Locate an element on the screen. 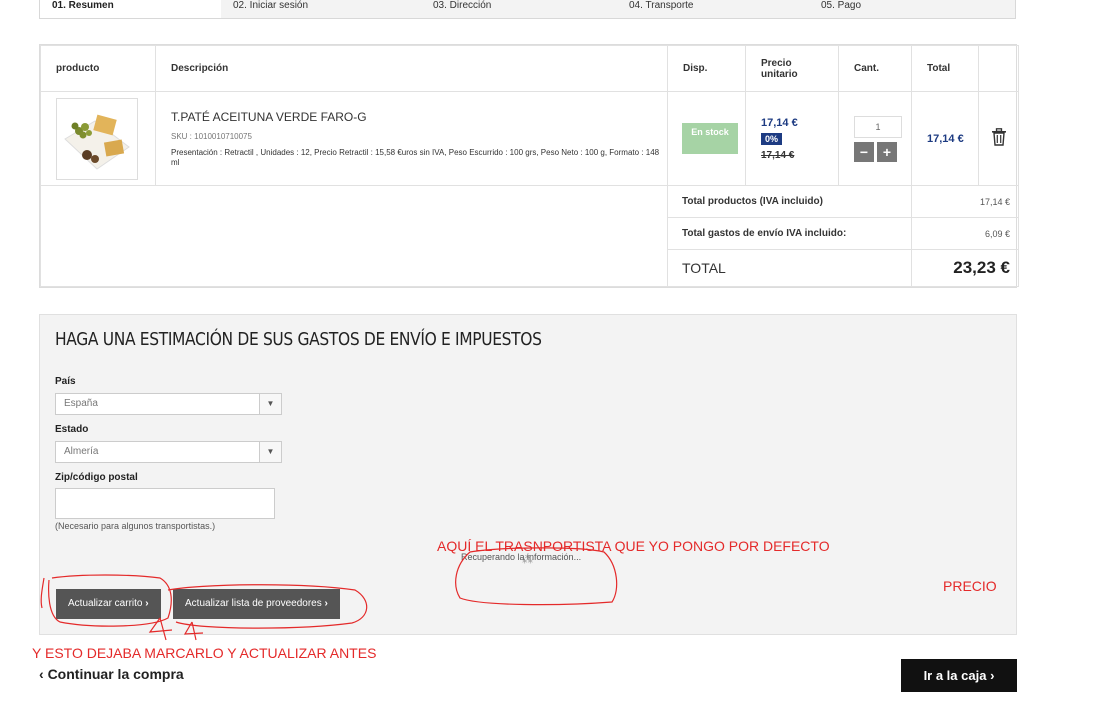 This screenshot has height=706, width=1100. shipping-total-value: 6,09 € is located at coordinates (965, 233).